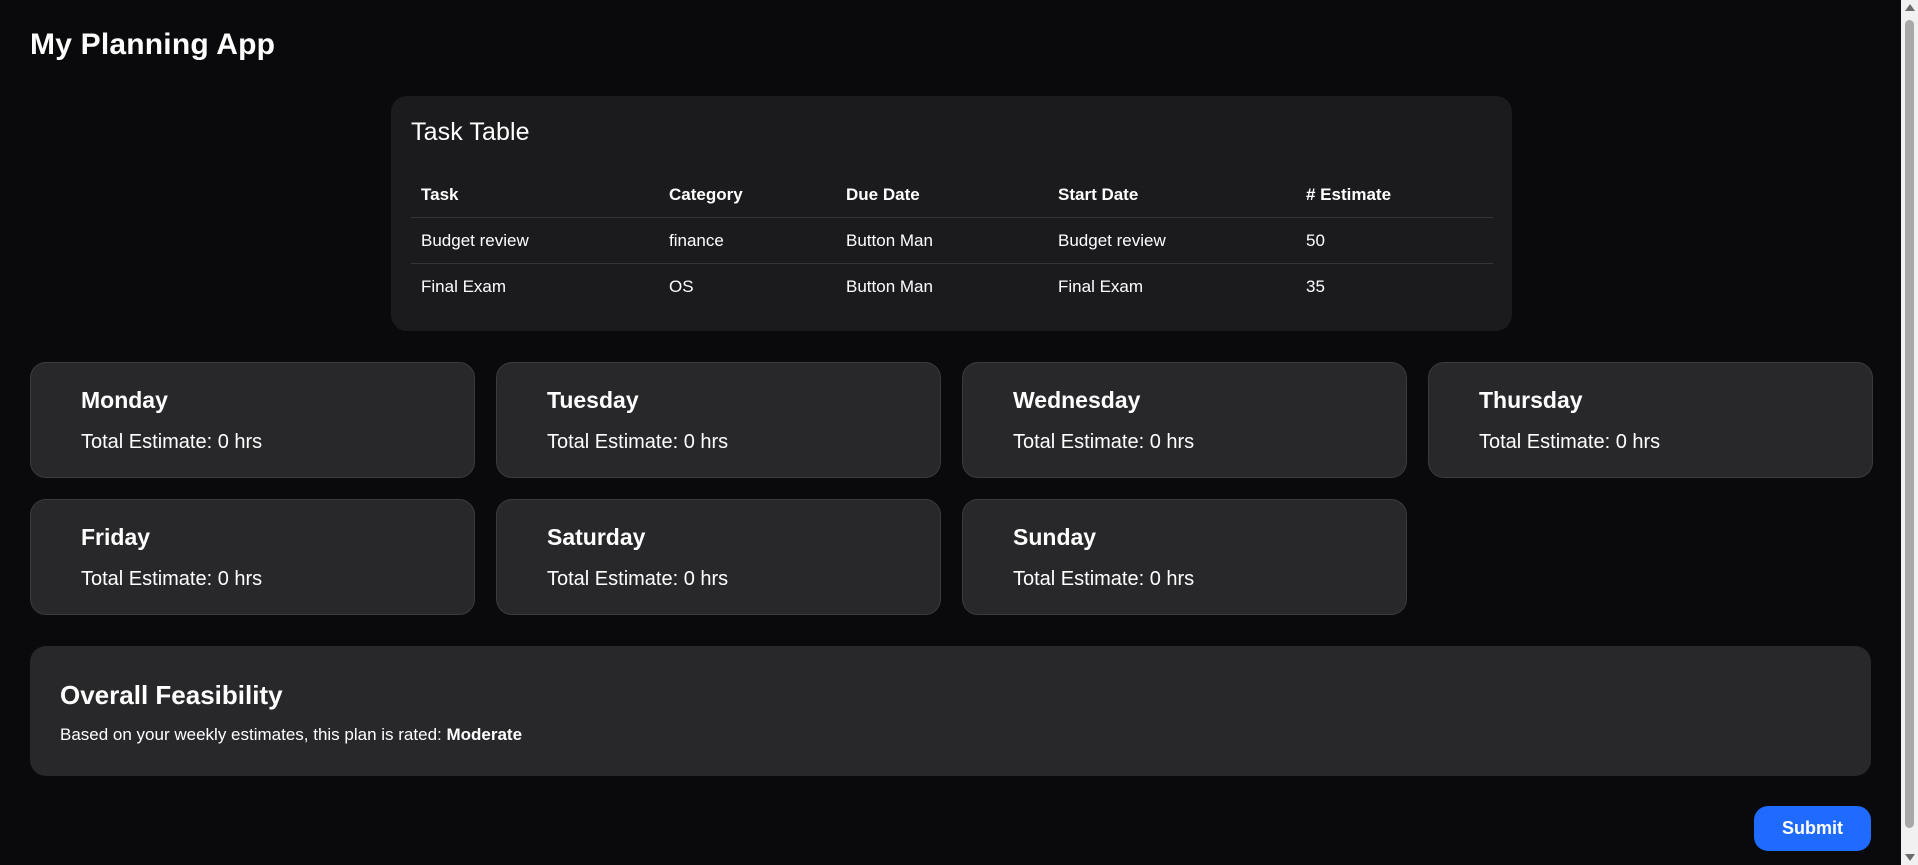  What do you see at coordinates (1172, 195) in the screenshot?
I see `column-header-start-date: Start Date` at bounding box center [1172, 195].